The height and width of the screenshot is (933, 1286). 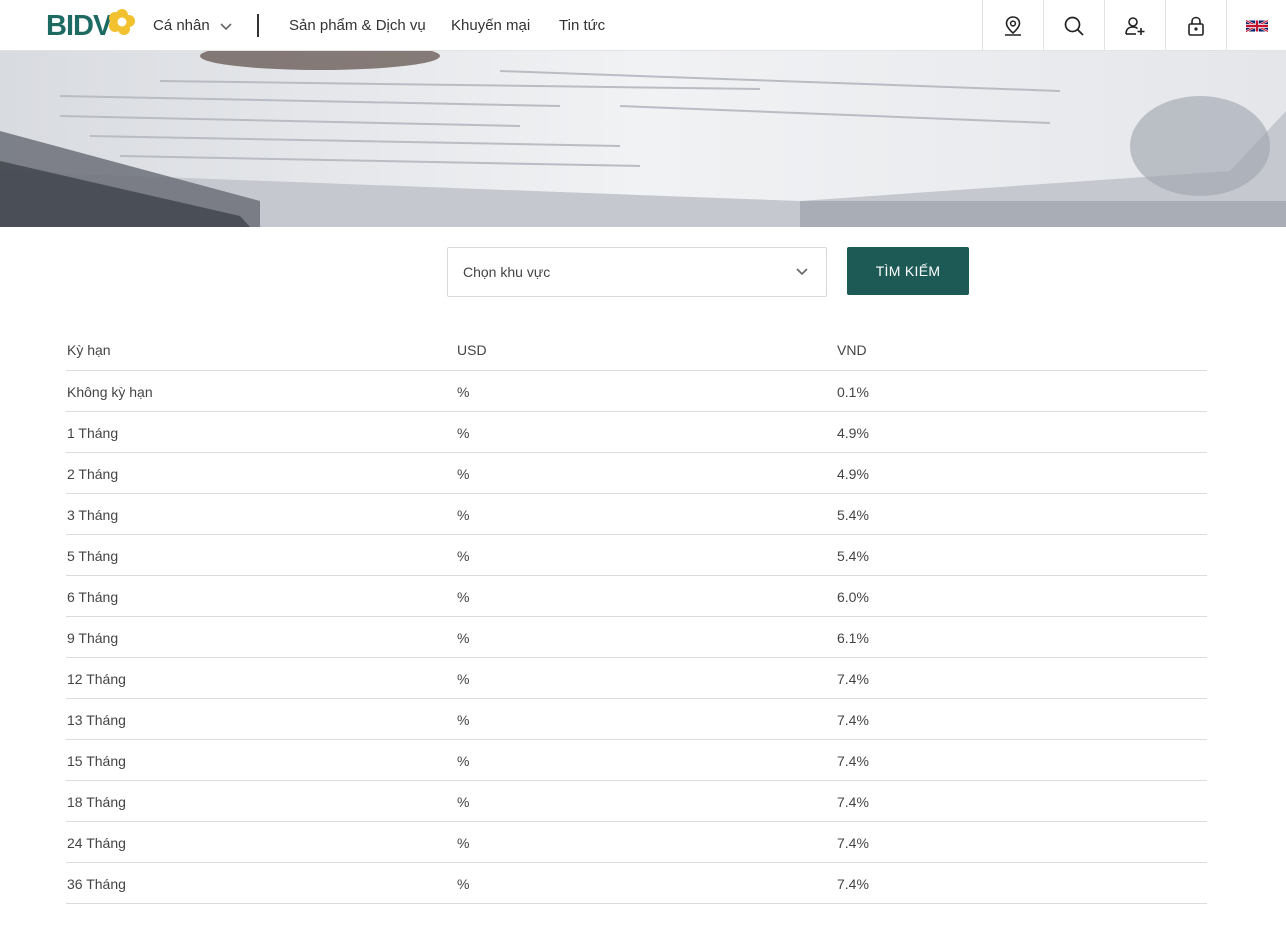 I want to click on table-row: 13 Tháng% 7.4%, so click(x=636, y=719).